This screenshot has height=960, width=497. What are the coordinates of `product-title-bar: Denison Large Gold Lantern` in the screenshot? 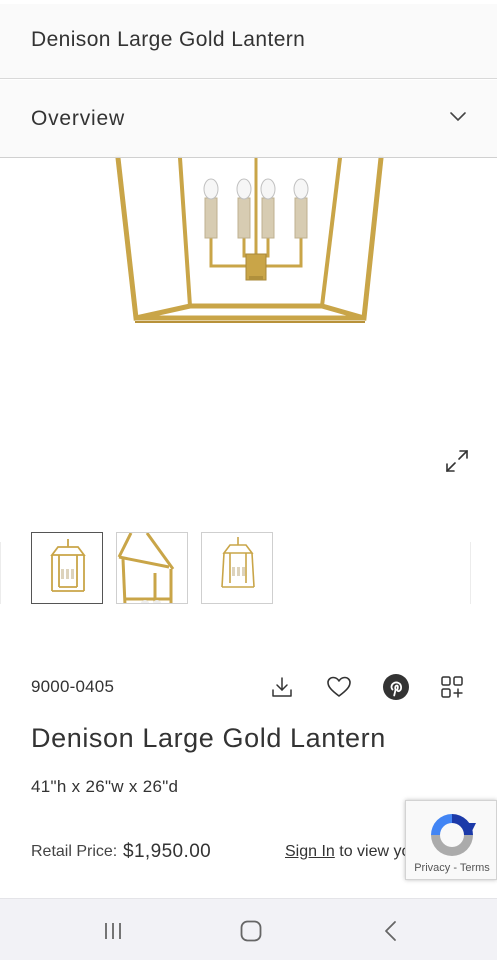 It's located at (248, 41).